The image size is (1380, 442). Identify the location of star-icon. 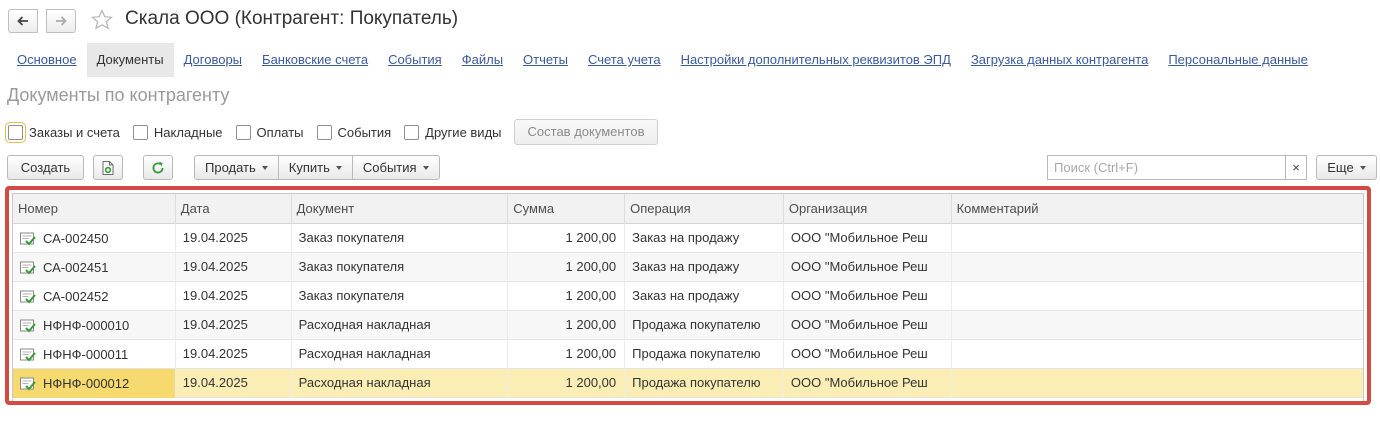
(102, 20).